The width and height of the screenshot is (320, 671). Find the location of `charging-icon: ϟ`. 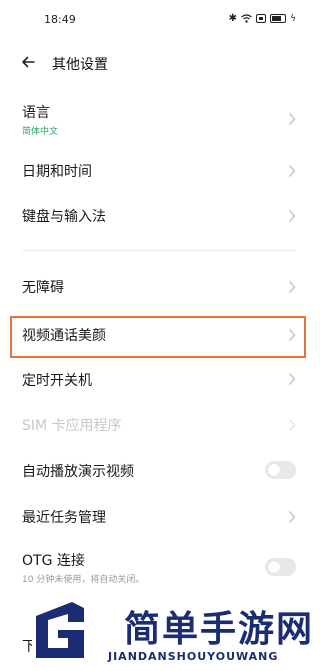

charging-icon: ϟ is located at coordinates (293, 18).